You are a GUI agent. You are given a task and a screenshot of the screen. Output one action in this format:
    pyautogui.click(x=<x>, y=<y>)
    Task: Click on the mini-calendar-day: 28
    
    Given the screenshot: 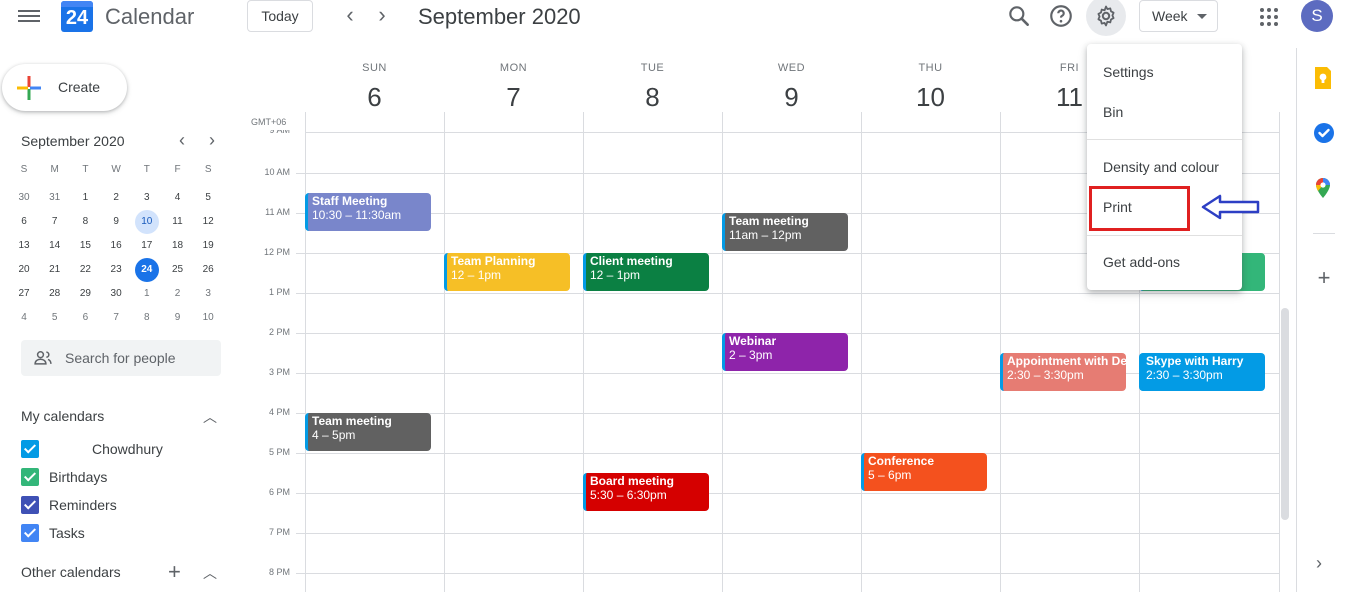 What is the action you would take?
    pyautogui.click(x=55, y=294)
    